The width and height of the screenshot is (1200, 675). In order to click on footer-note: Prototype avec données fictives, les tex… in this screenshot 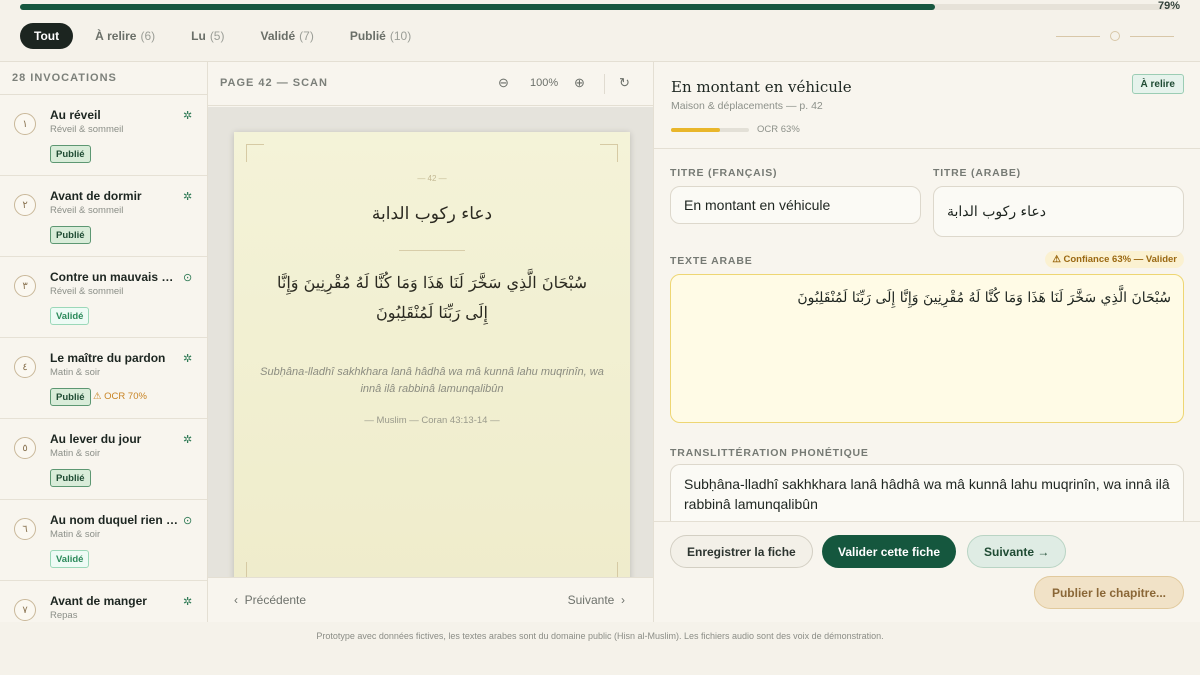, I will do `click(600, 636)`.